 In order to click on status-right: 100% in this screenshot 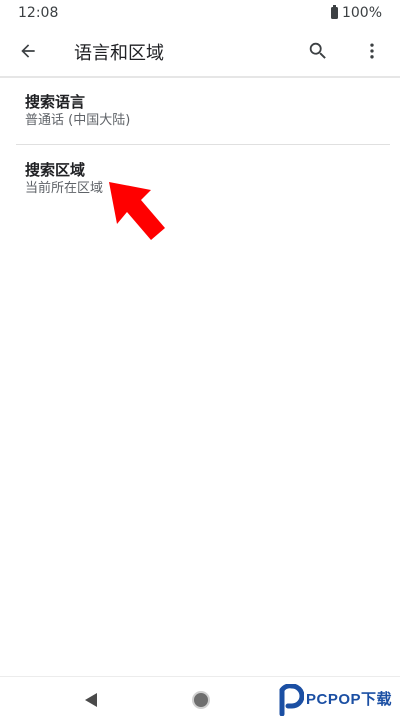, I will do `click(356, 13)`.